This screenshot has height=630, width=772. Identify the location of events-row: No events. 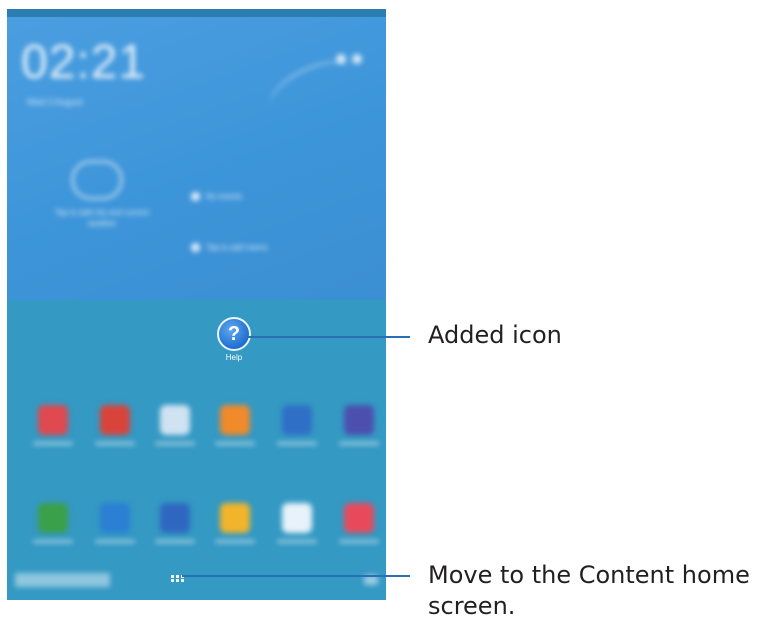
(217, 197).